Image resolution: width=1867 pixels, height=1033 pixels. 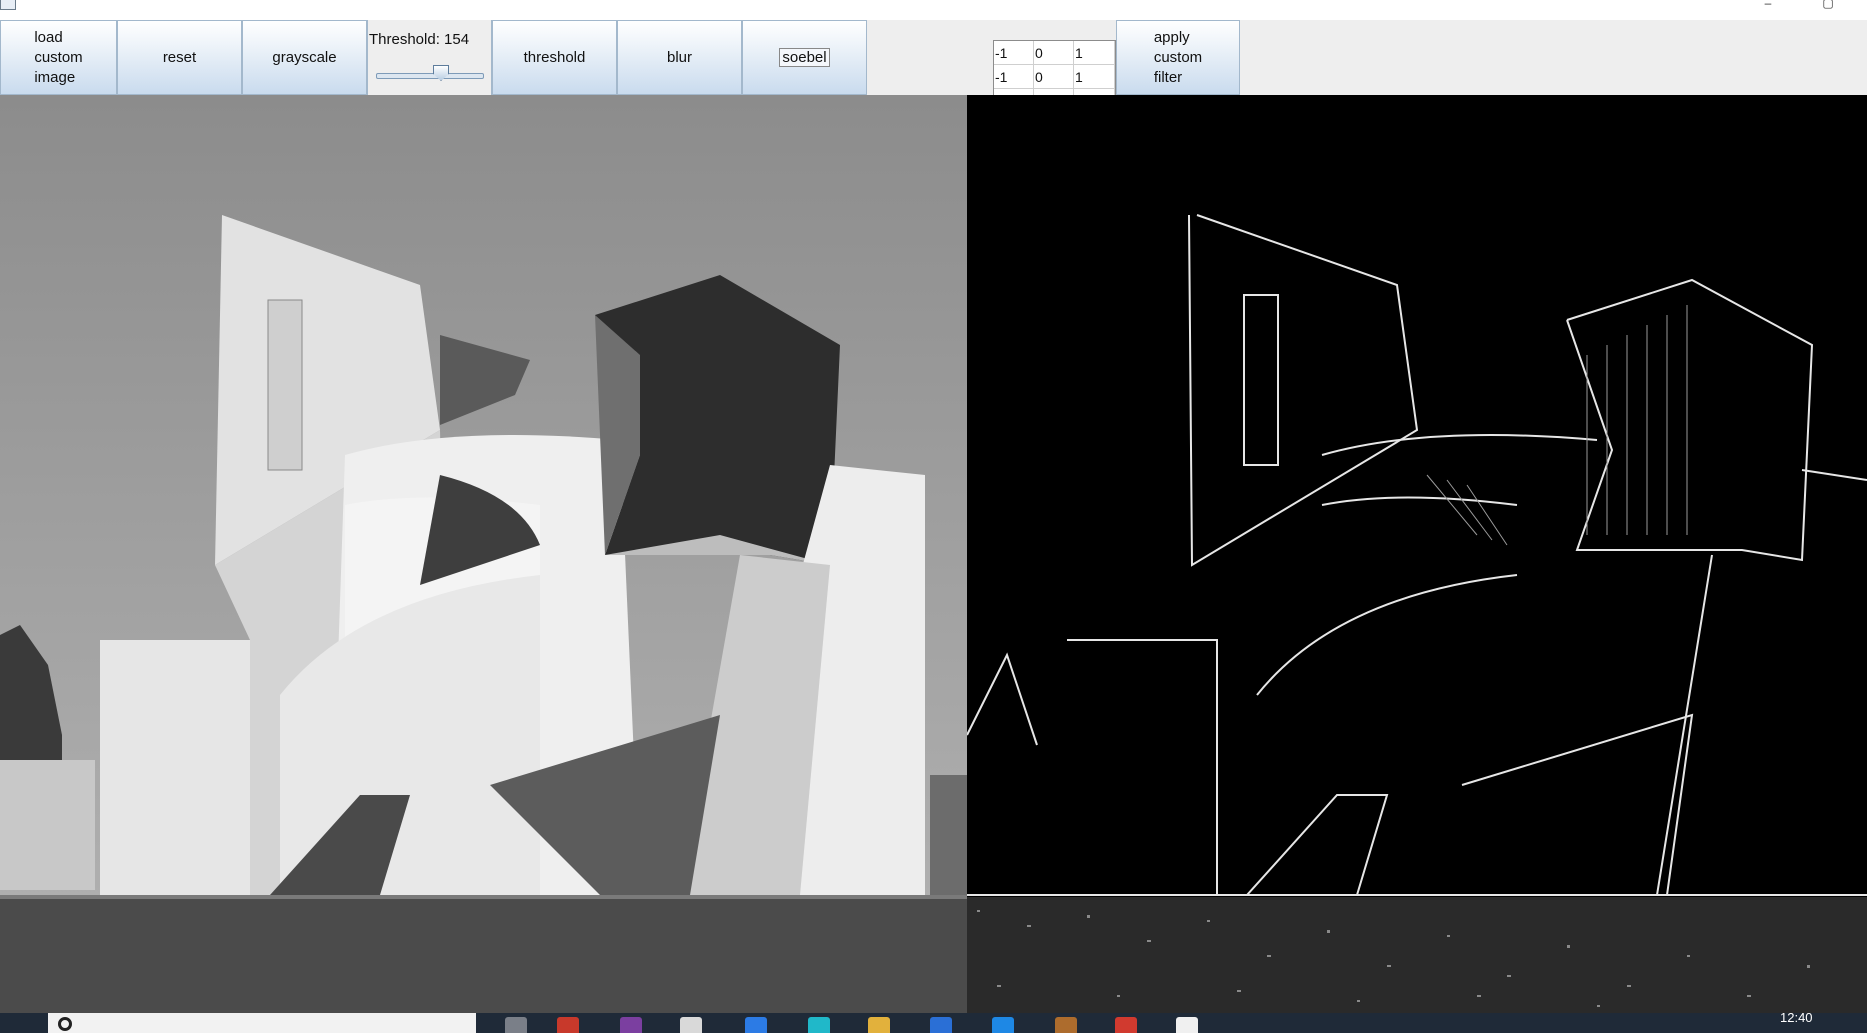 I want to click on threshold-slider-track, so click(x=430, y=76).